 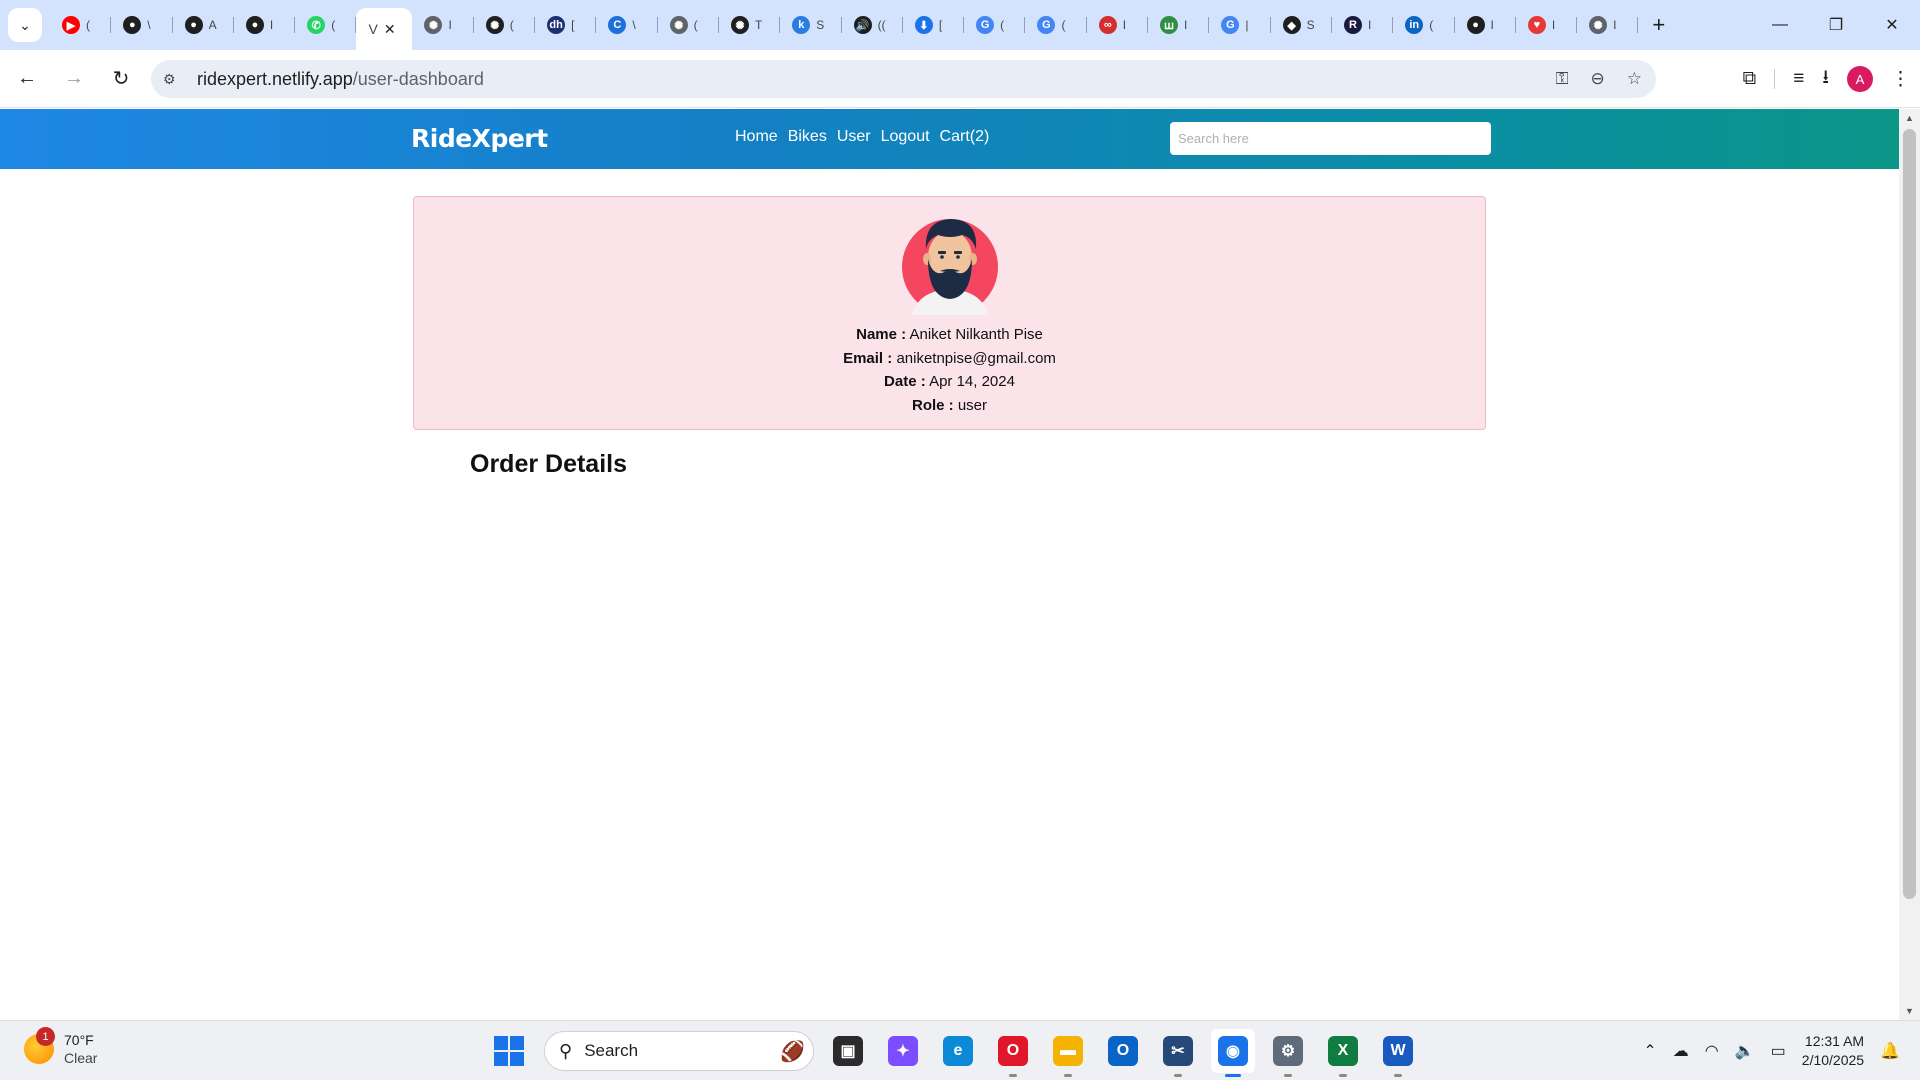 What do you see at coordinates (1890, 1051) in the screenshot?
I see `notification-bell-icon: 🔔` at bounding box center [1890, 1051].